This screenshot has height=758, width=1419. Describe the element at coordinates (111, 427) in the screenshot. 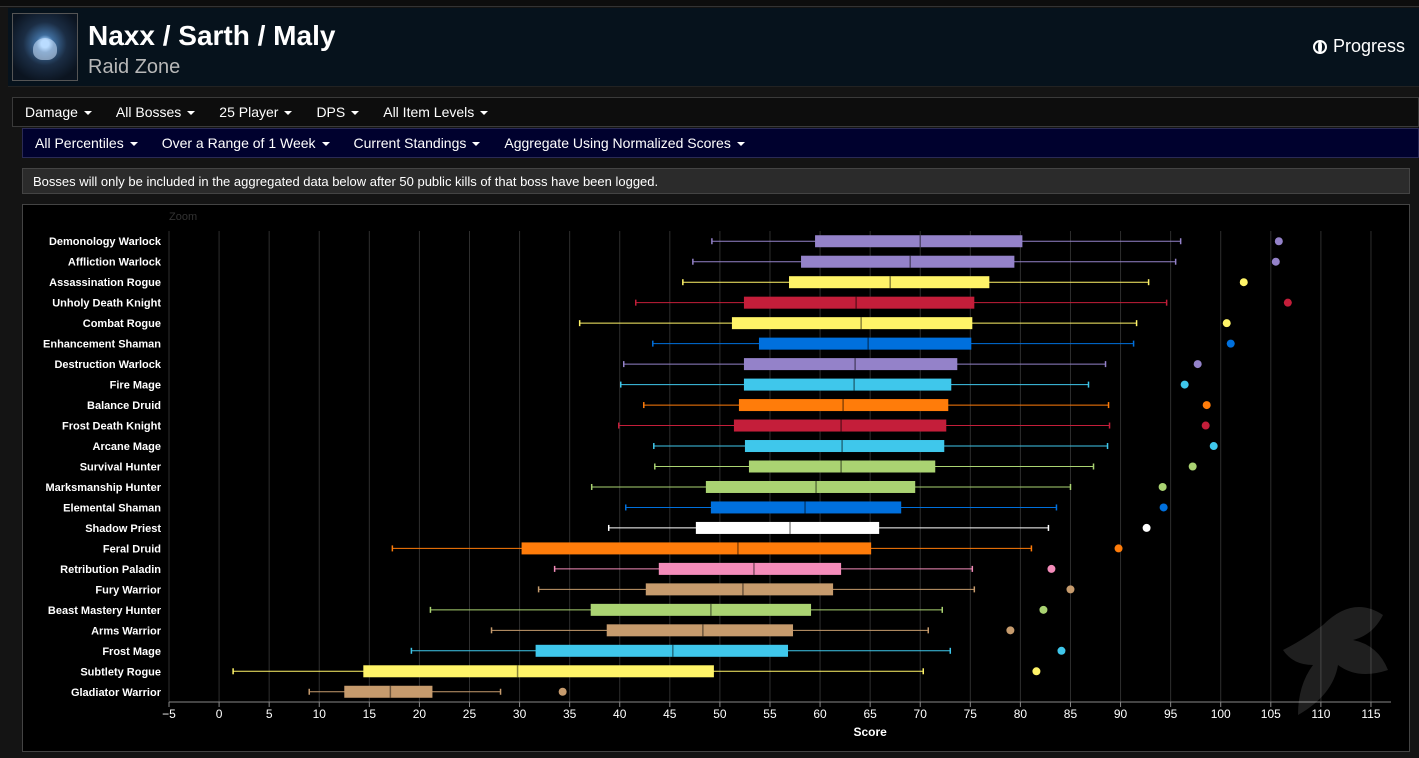

I see `category-label: Frost Death Knight` at that location.